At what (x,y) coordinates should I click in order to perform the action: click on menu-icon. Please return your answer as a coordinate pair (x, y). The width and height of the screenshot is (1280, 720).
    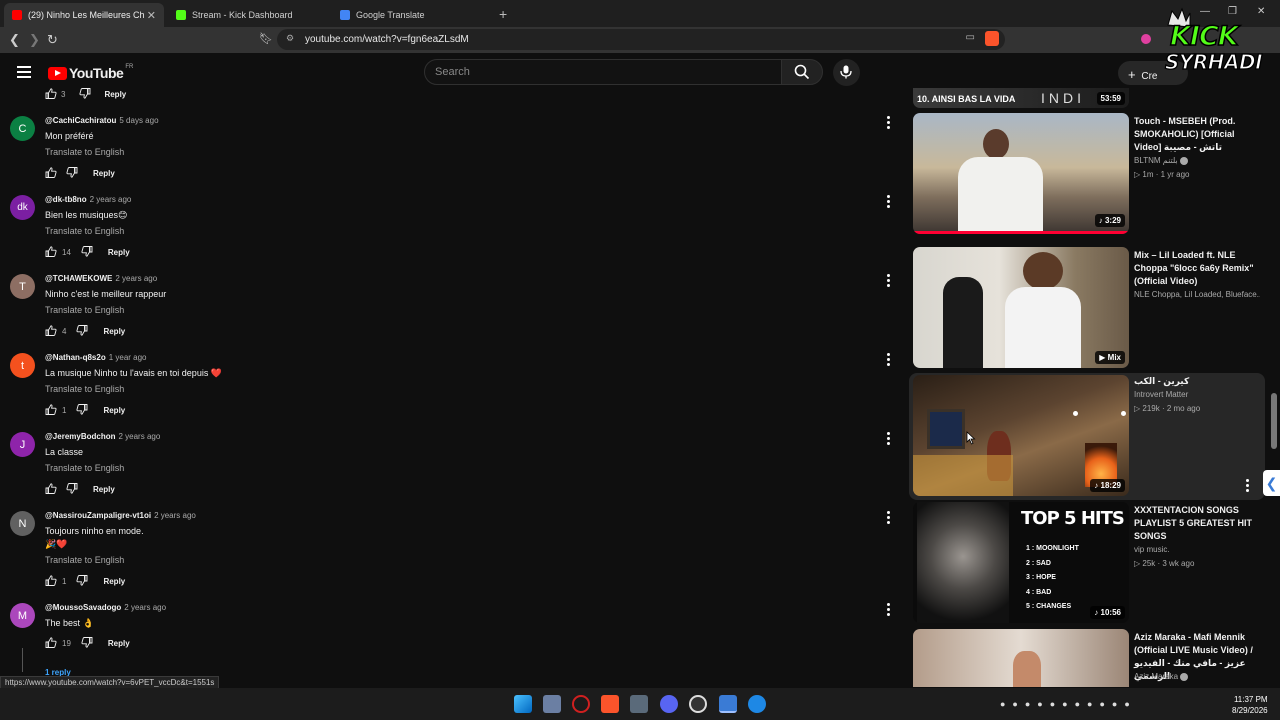
    Looking at the image, I should click on (24, 73).